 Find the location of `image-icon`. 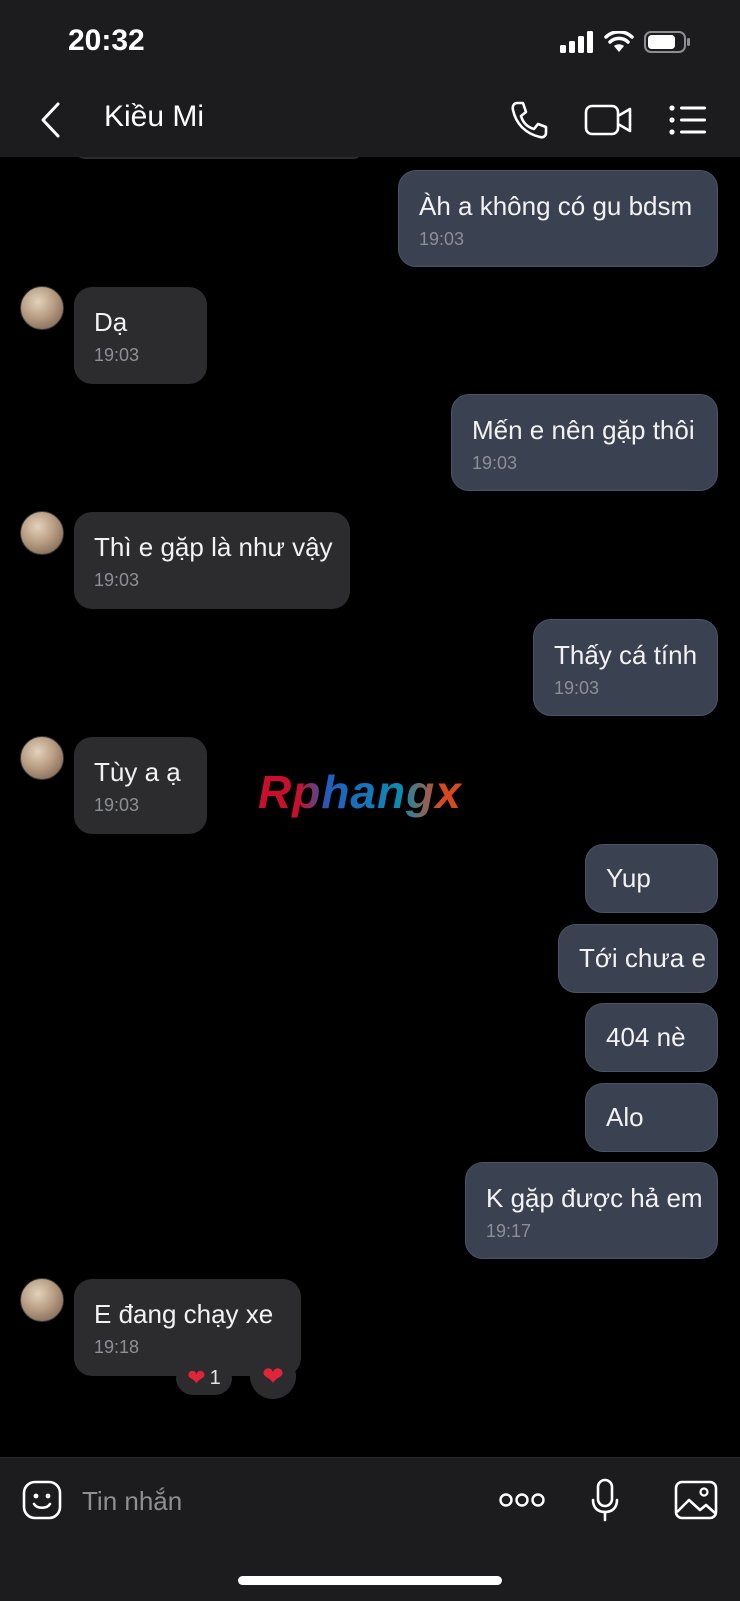

image-icon is located at coordinates (696, 1500).